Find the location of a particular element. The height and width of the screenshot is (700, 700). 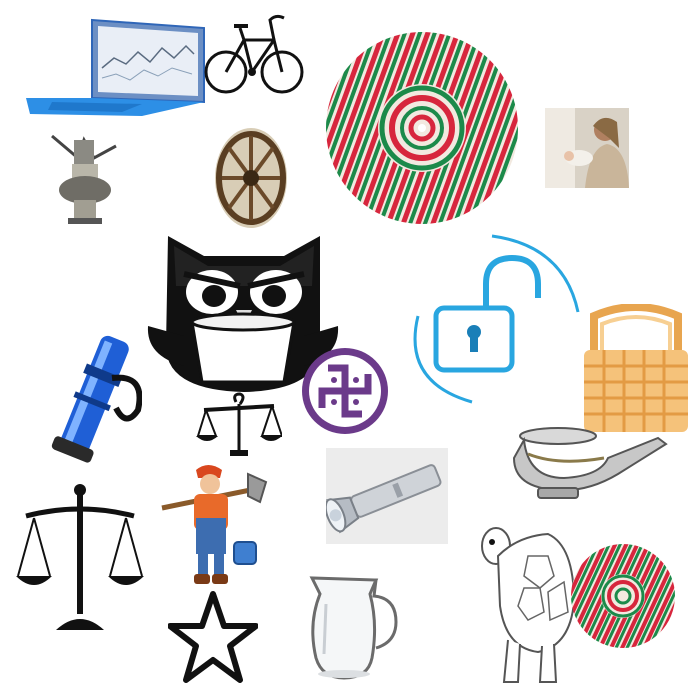

woodcutter-boy-icon is located at coordinates (214, 524).